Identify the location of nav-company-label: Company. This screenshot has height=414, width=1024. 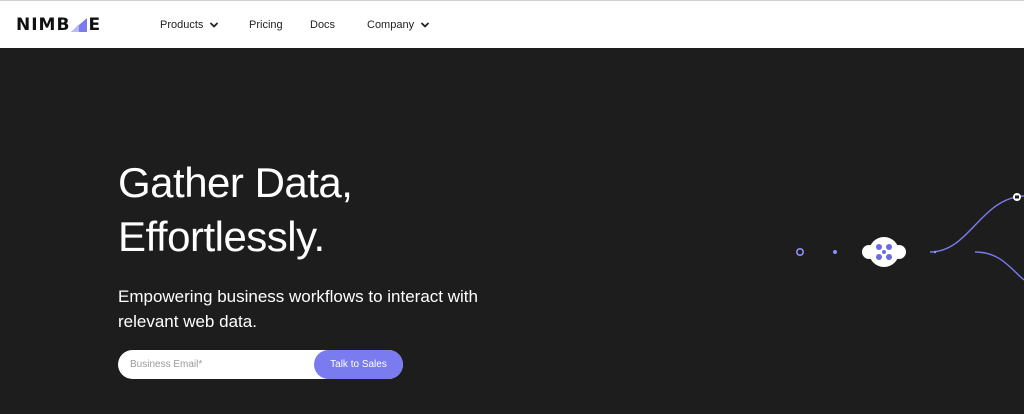
(391, 25).